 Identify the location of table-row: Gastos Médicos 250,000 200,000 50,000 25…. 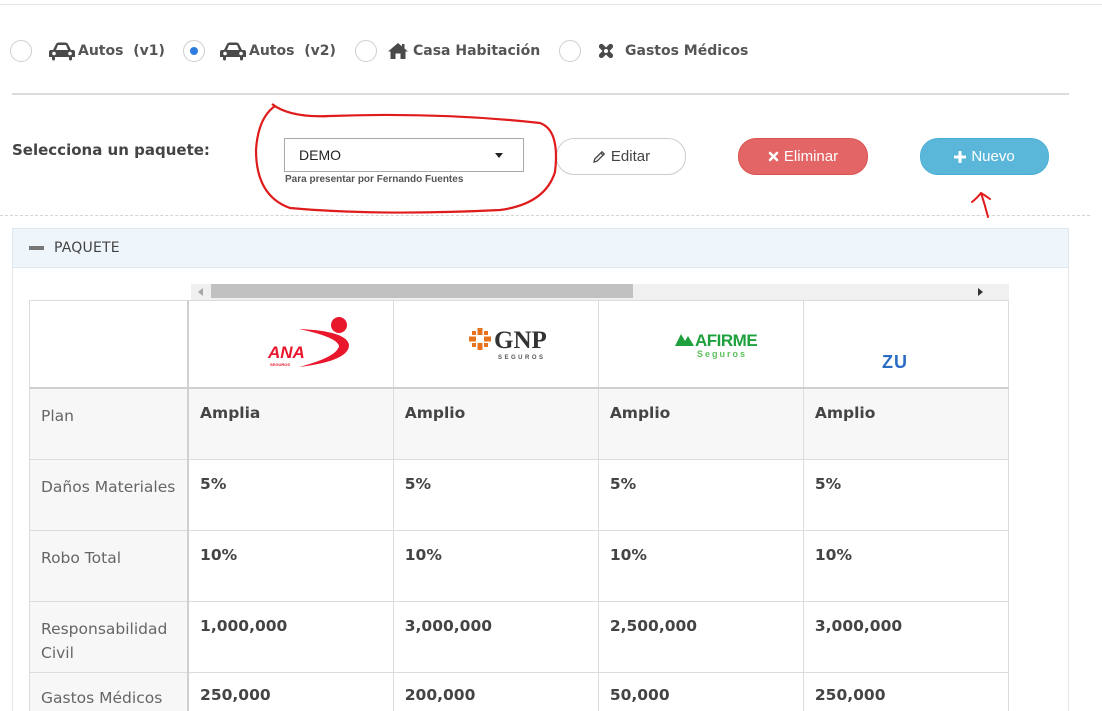
(519, 691).